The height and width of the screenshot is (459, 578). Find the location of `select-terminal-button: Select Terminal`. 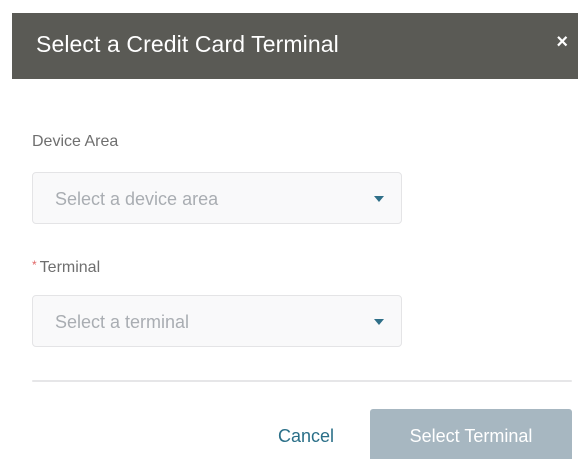

select-terminal-button: Select Terminal is located at coordinates (471, 434).